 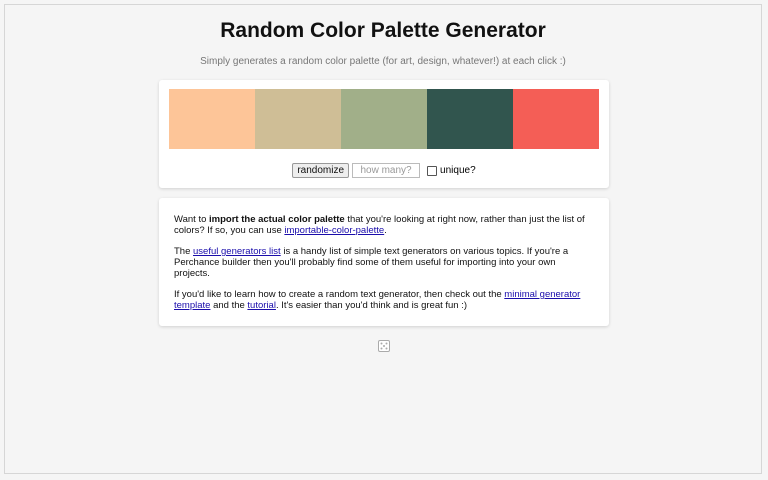 What do you see at coordinates (229, 305) in the screenshot?
I see `info-text: and the` at bounding box center [229, 305].